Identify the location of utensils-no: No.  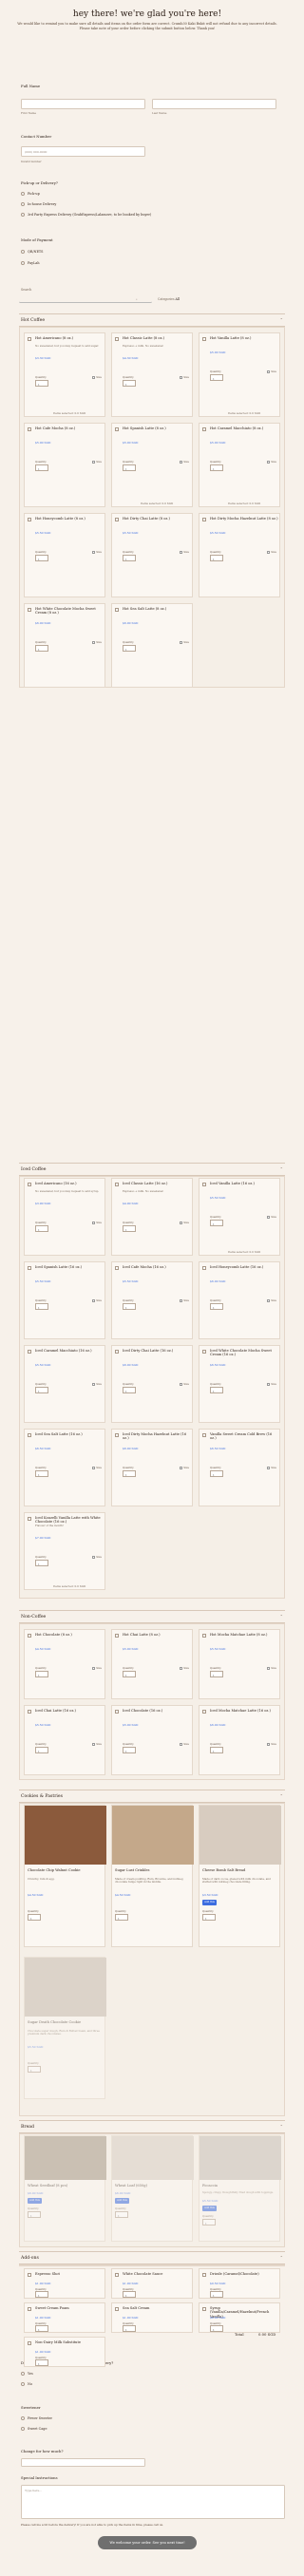
(26, 2384).